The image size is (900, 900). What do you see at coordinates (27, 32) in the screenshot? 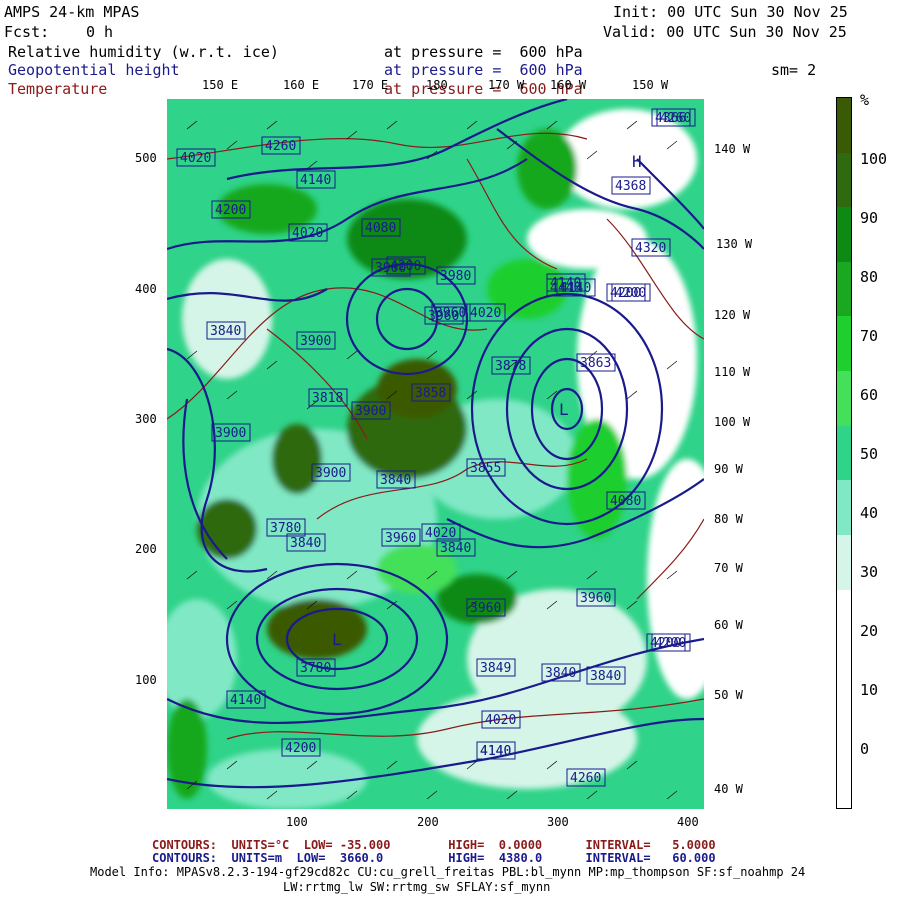
I see `forecast-label: Fcst:` at bounding box center [27, 32].